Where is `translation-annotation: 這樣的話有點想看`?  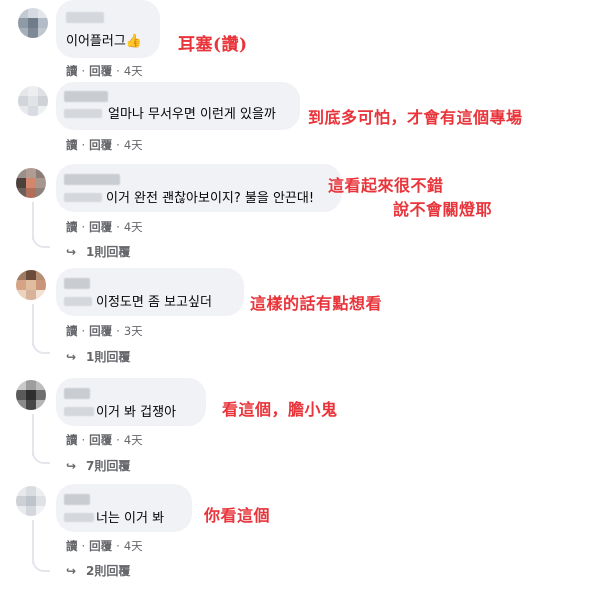 translation-annotation: 這樣的話有點想看 is located at coordinates (316, 303).